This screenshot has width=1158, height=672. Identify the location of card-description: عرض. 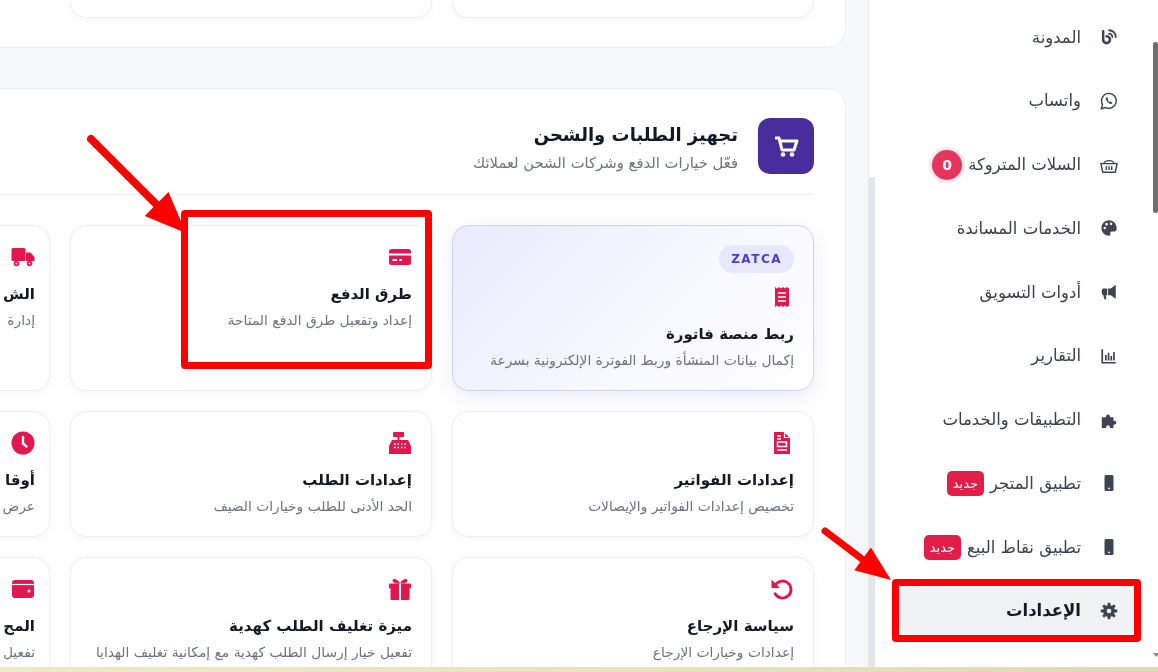
(18, 507).